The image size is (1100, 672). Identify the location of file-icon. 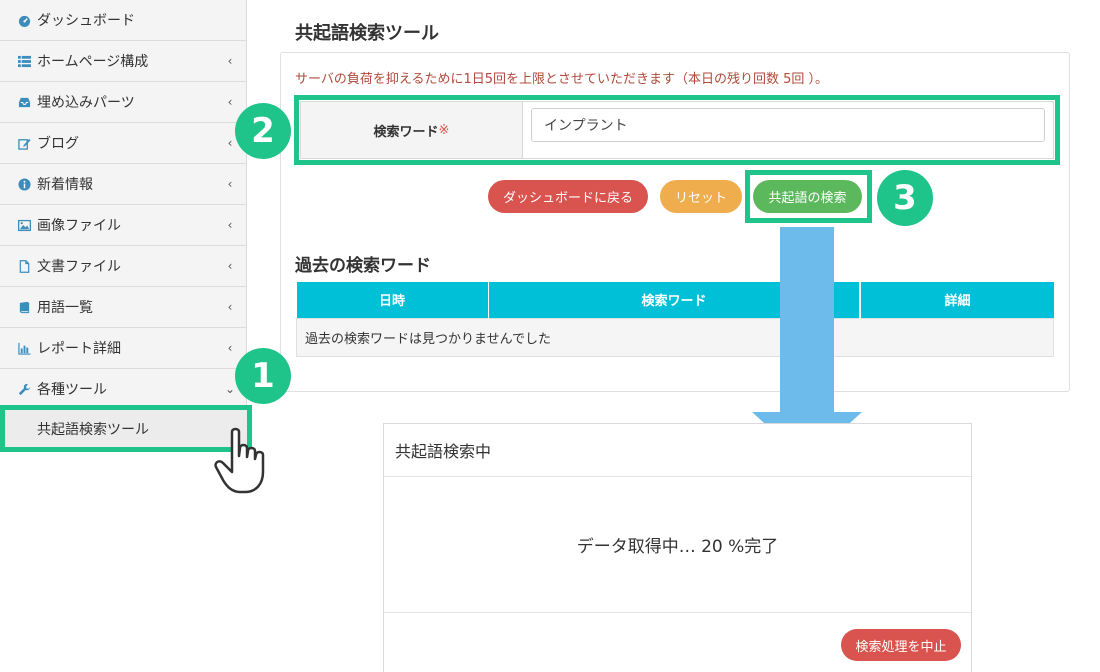
(24, 266).